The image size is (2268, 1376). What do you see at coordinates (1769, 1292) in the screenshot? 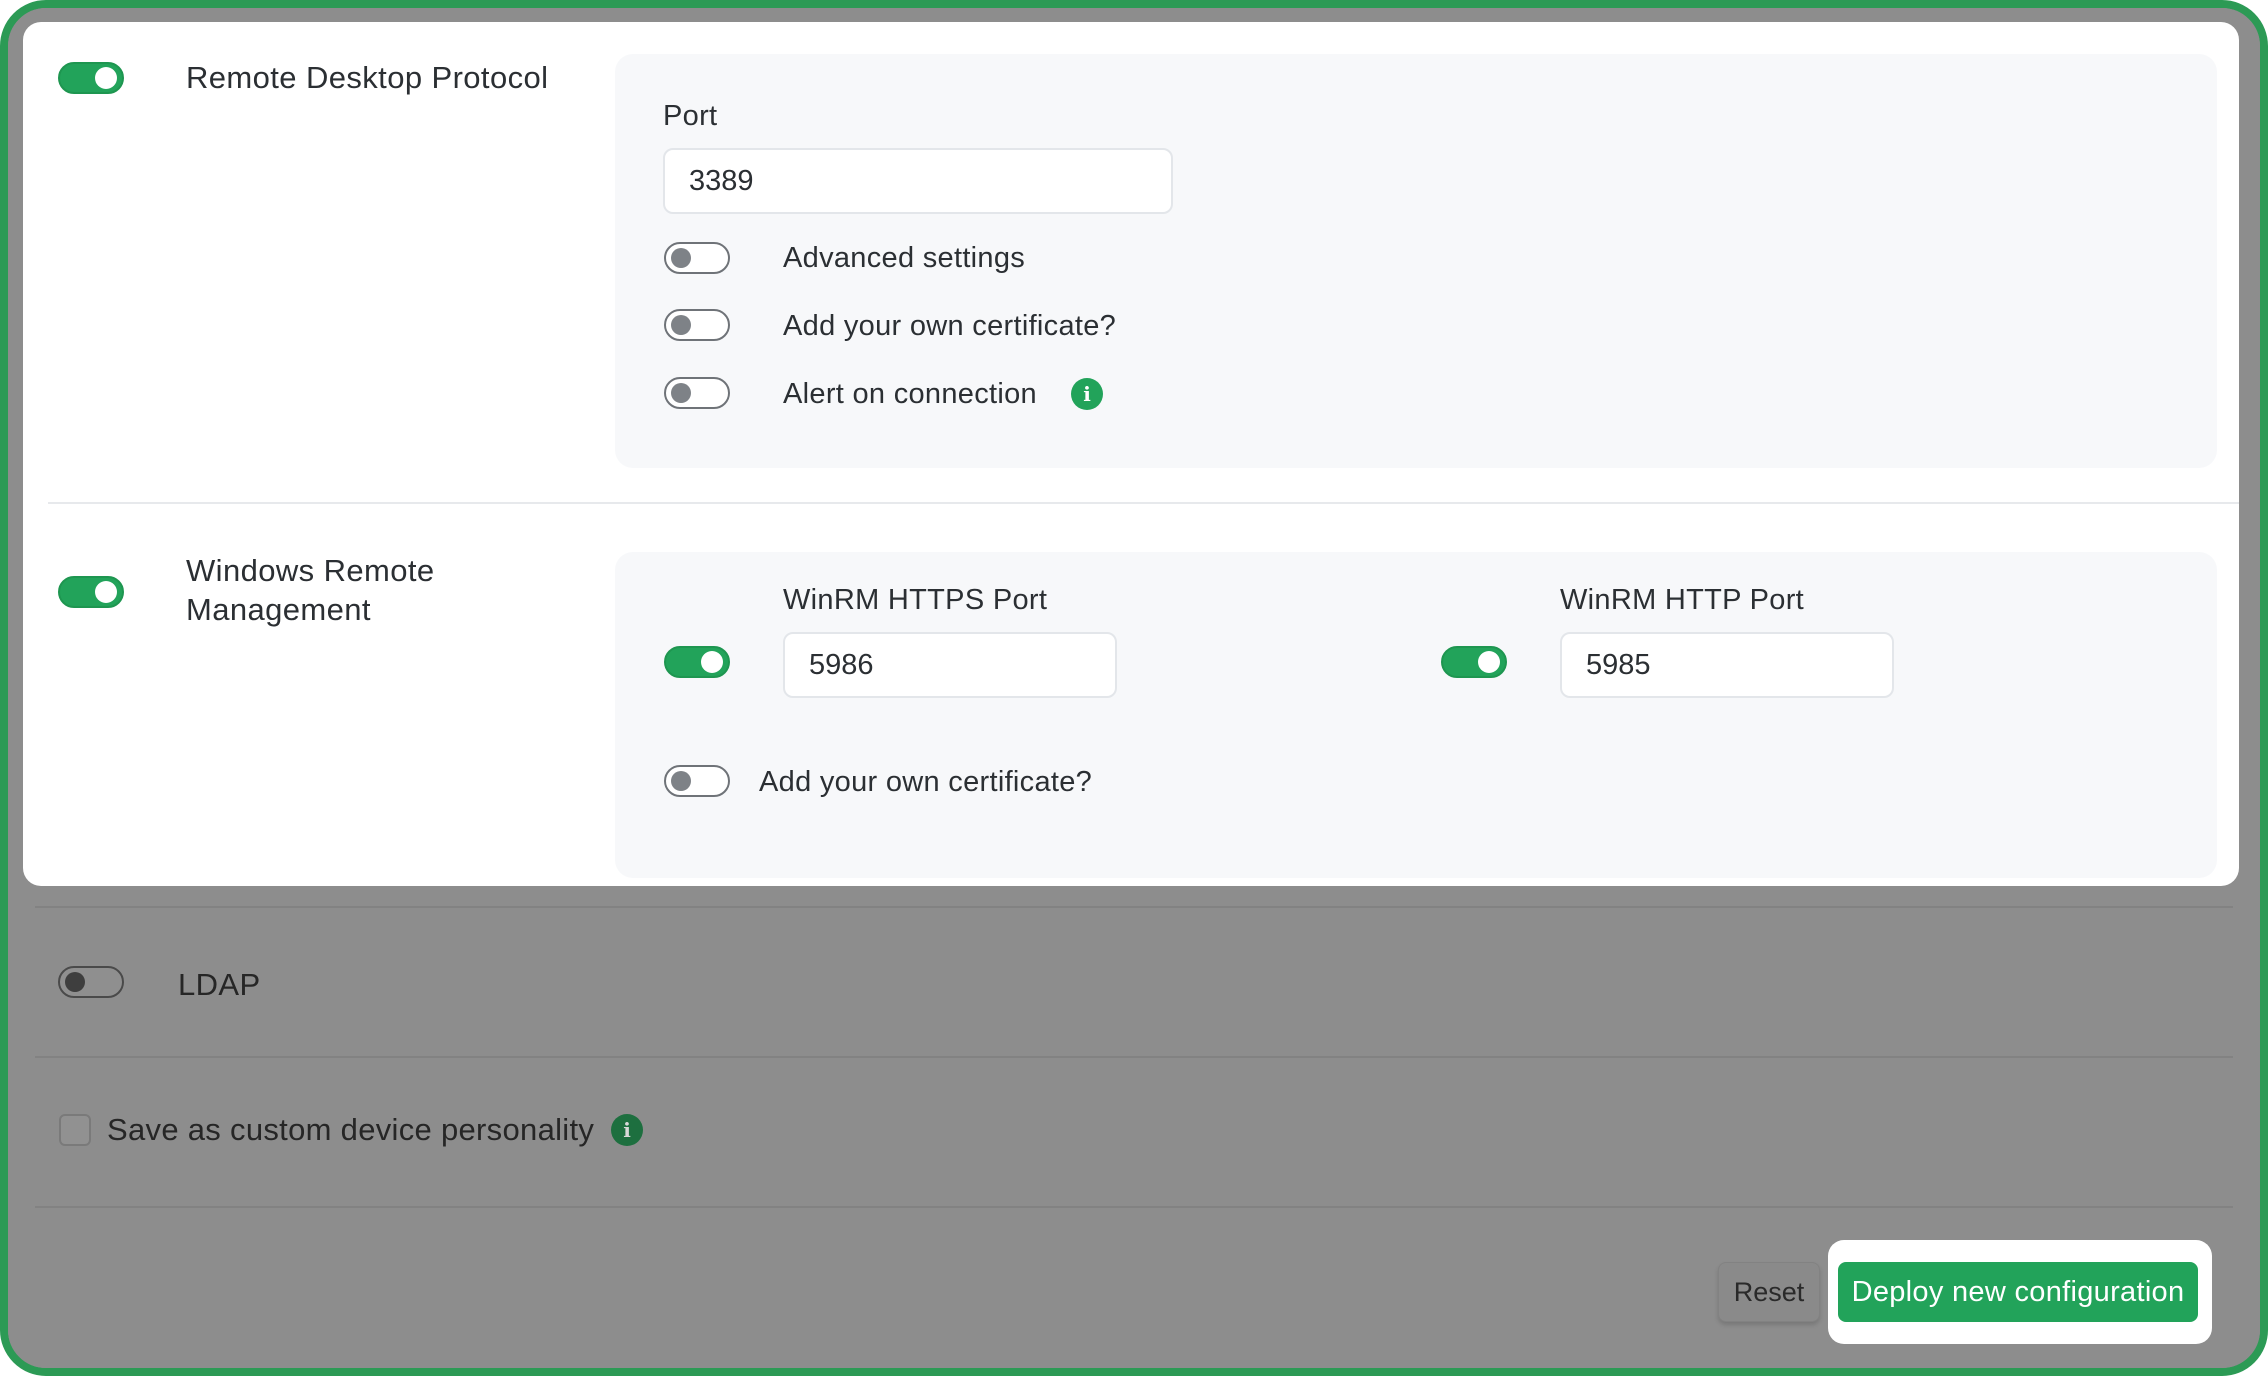
I see `reset-button: Reset` at bounding box center [1769, 1292].